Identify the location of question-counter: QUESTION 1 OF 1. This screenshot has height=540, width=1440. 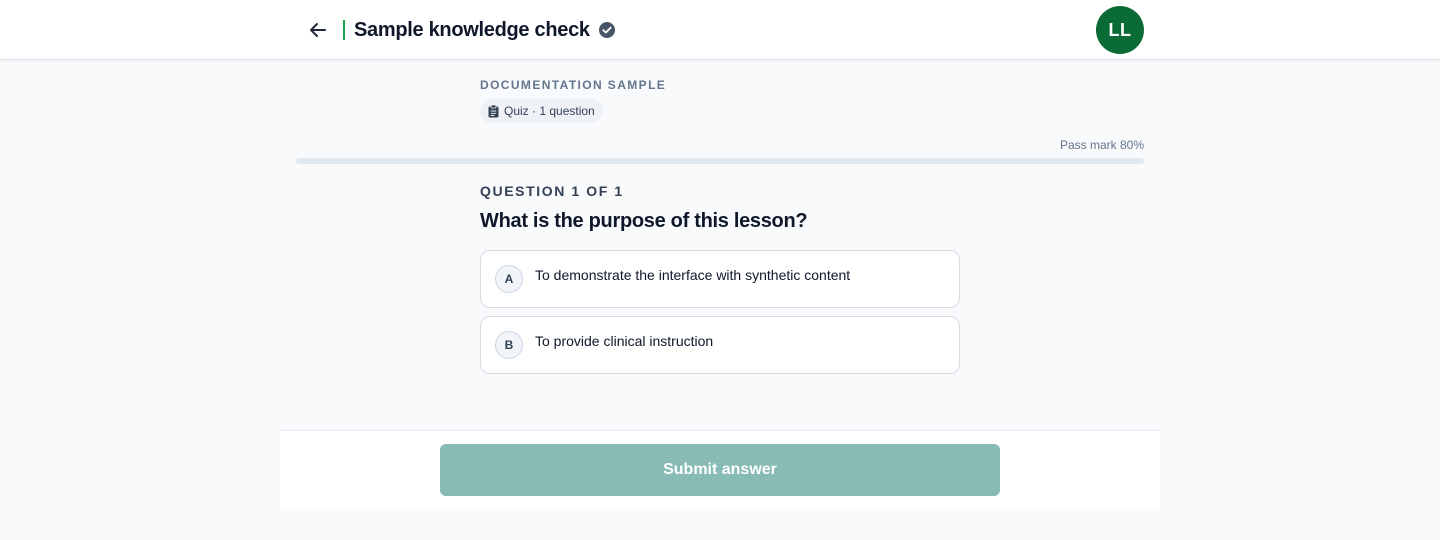
(552, 191).